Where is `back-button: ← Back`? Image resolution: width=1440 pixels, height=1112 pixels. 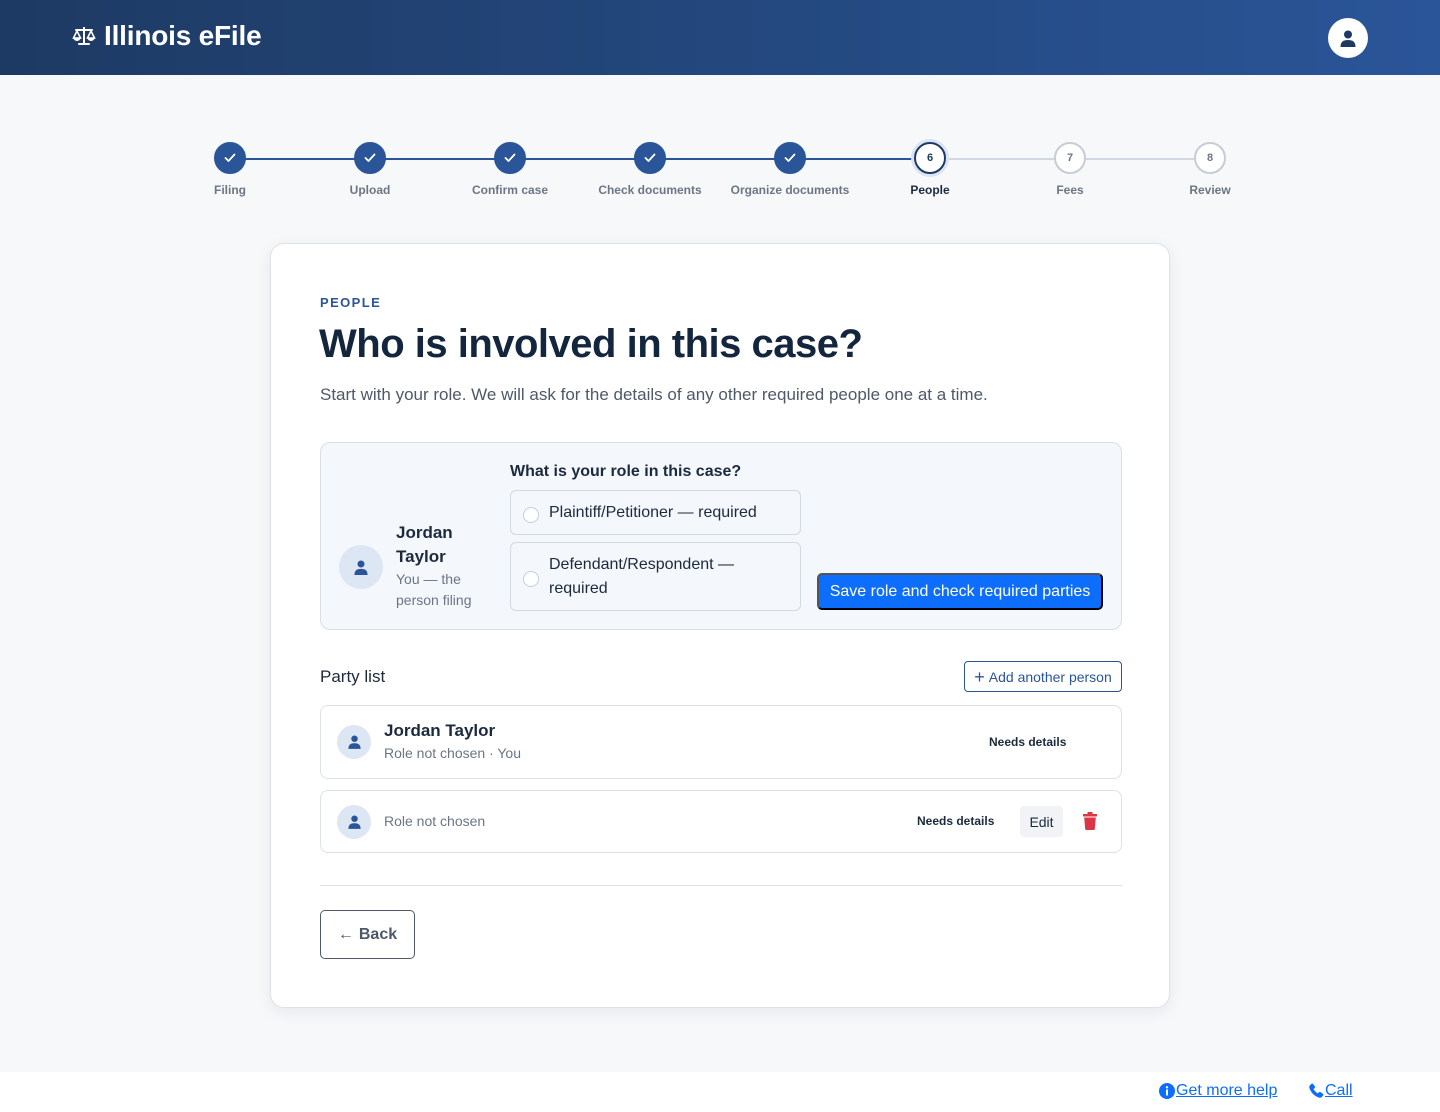 back-button: ← Back is located at coordinates (367, 934).